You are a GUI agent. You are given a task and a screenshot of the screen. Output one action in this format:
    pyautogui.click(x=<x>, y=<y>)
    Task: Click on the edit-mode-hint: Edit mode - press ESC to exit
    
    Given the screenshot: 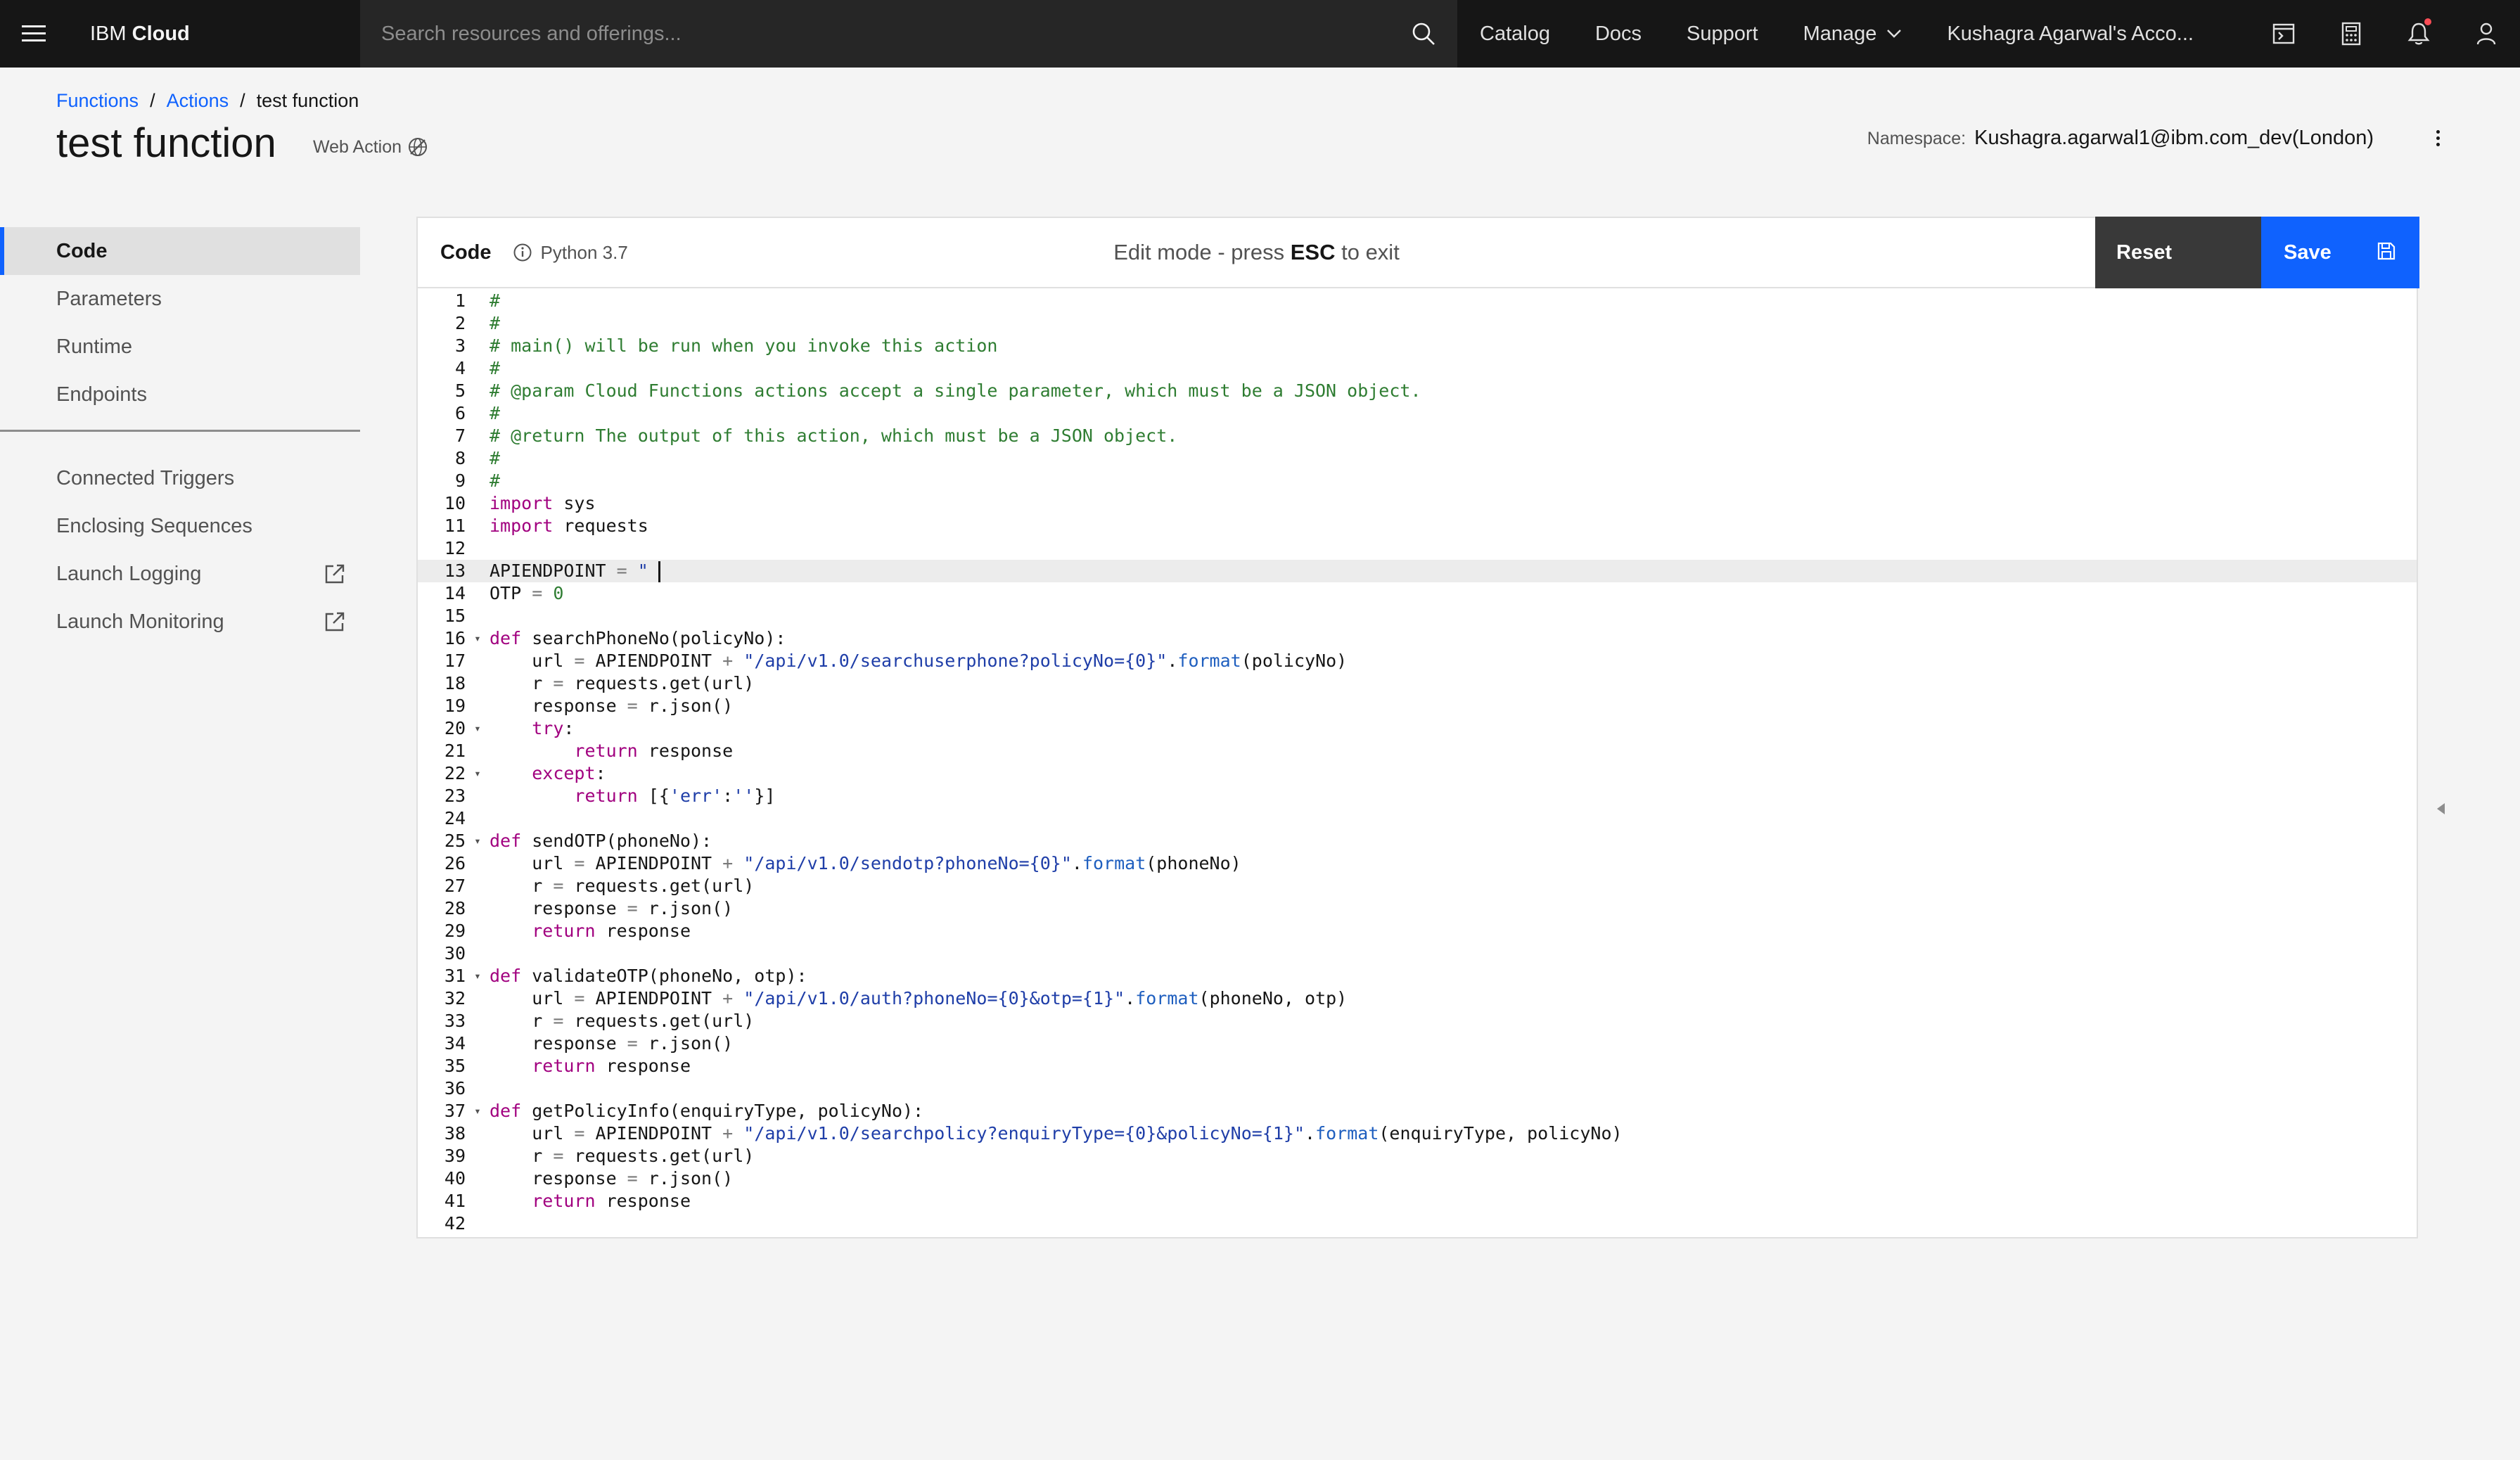 What is the action you would take?
    pyautogui.click(x=1256, y=252)
    